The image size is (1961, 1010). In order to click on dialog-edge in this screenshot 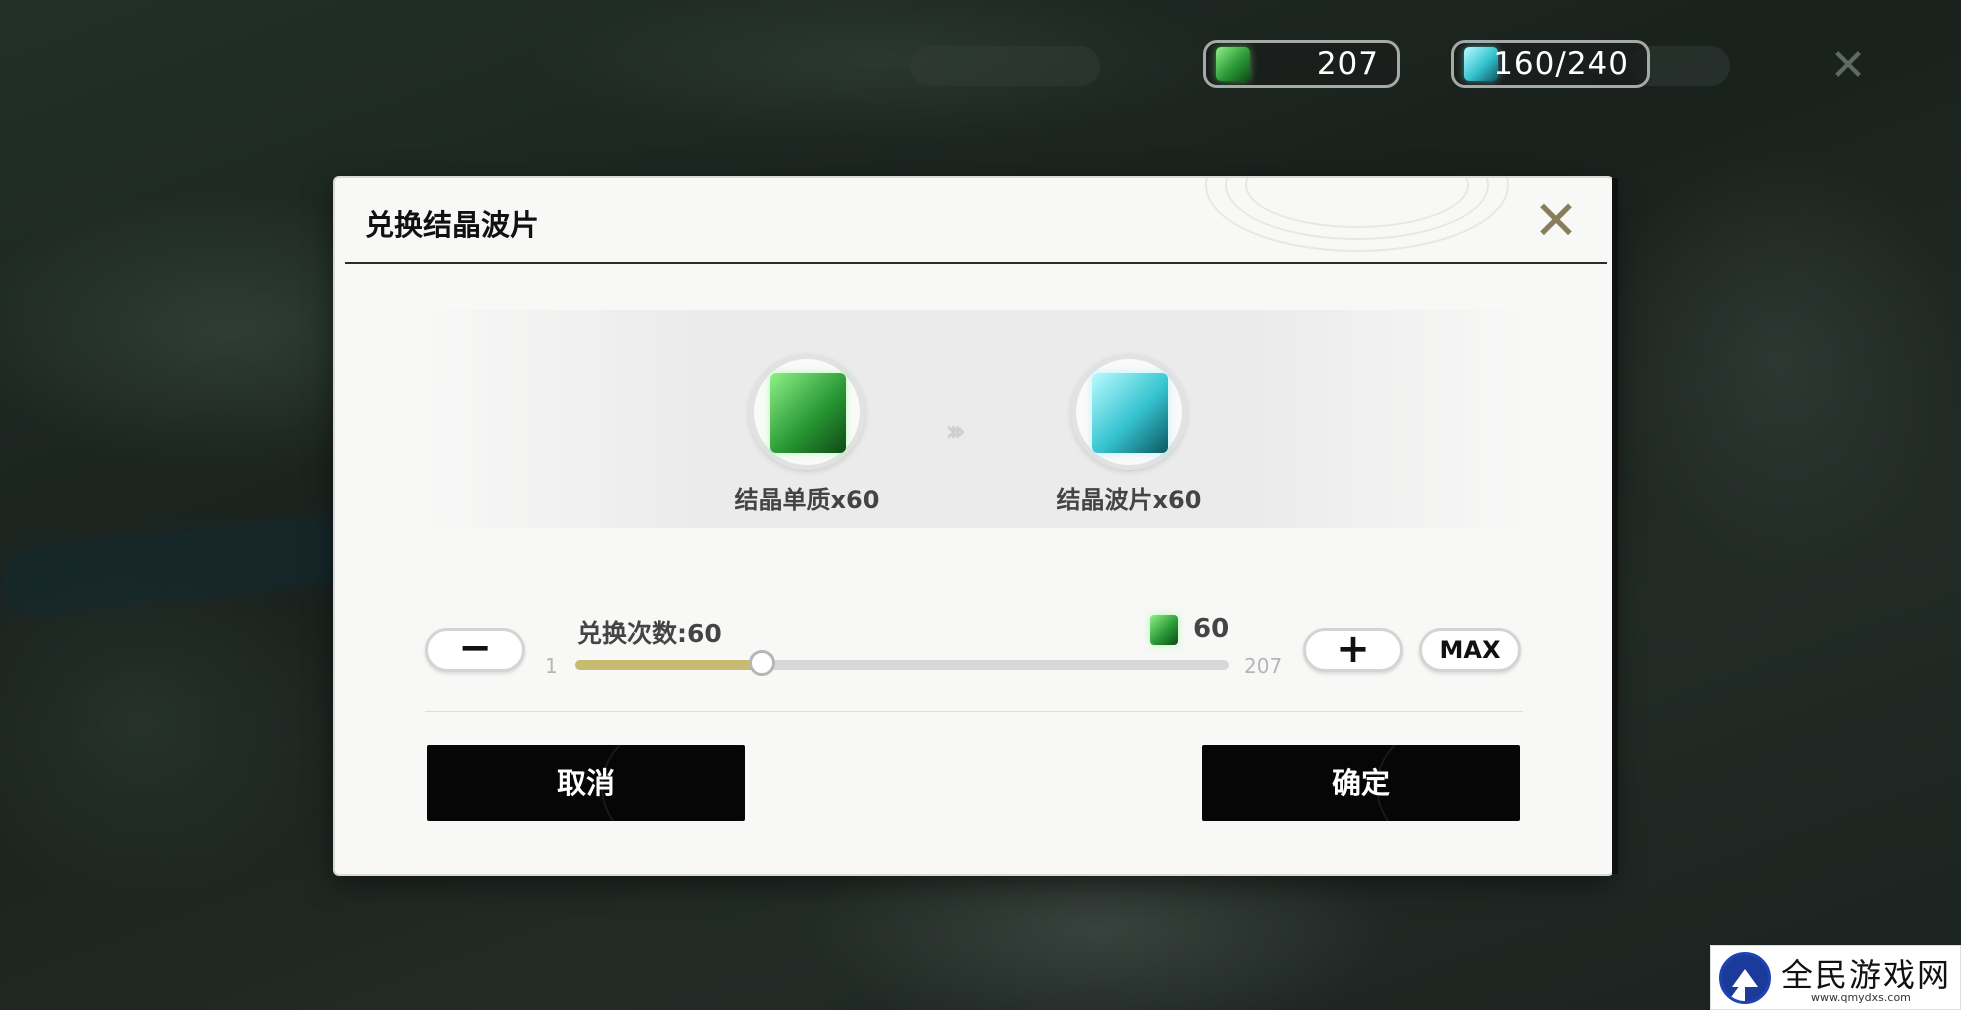, I will do `click(1615, 526)`.